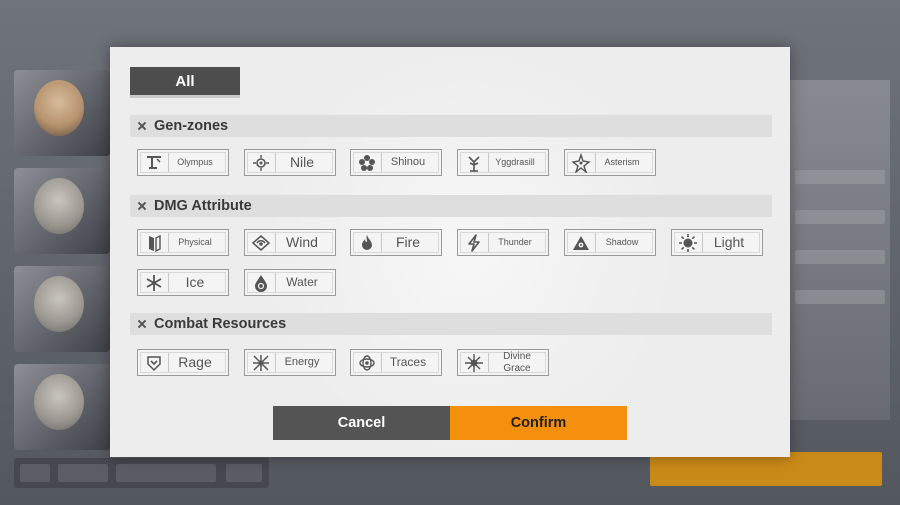 The height and width of the screenshot is (505, 900). Describe the element at coordinates (191, 126) in the screenshot. I see `section-title: Gen-zones` at that location.